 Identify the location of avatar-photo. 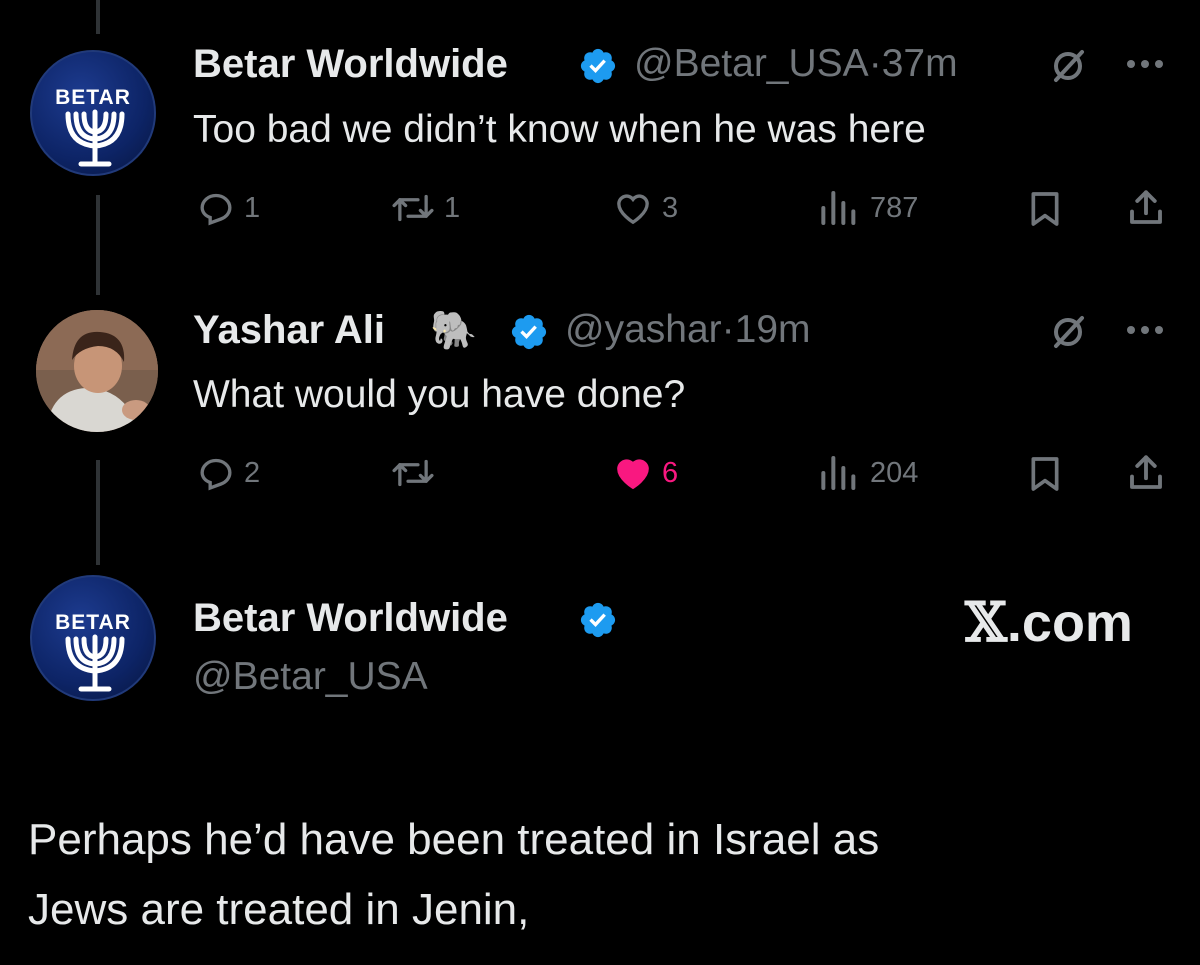
(97, 371).